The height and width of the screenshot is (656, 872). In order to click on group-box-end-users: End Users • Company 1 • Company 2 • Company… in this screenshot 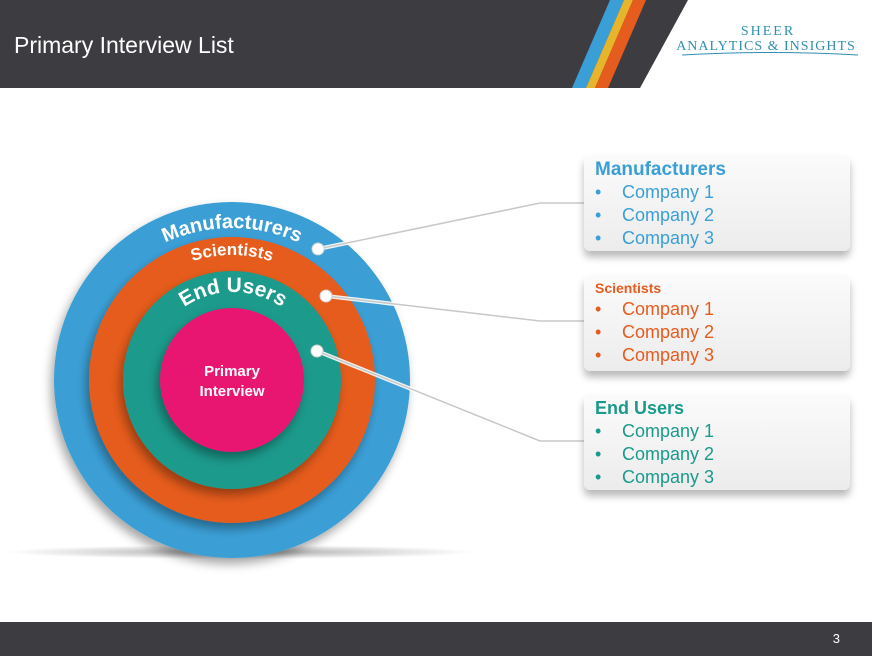, I will do `click(717, 442)`.